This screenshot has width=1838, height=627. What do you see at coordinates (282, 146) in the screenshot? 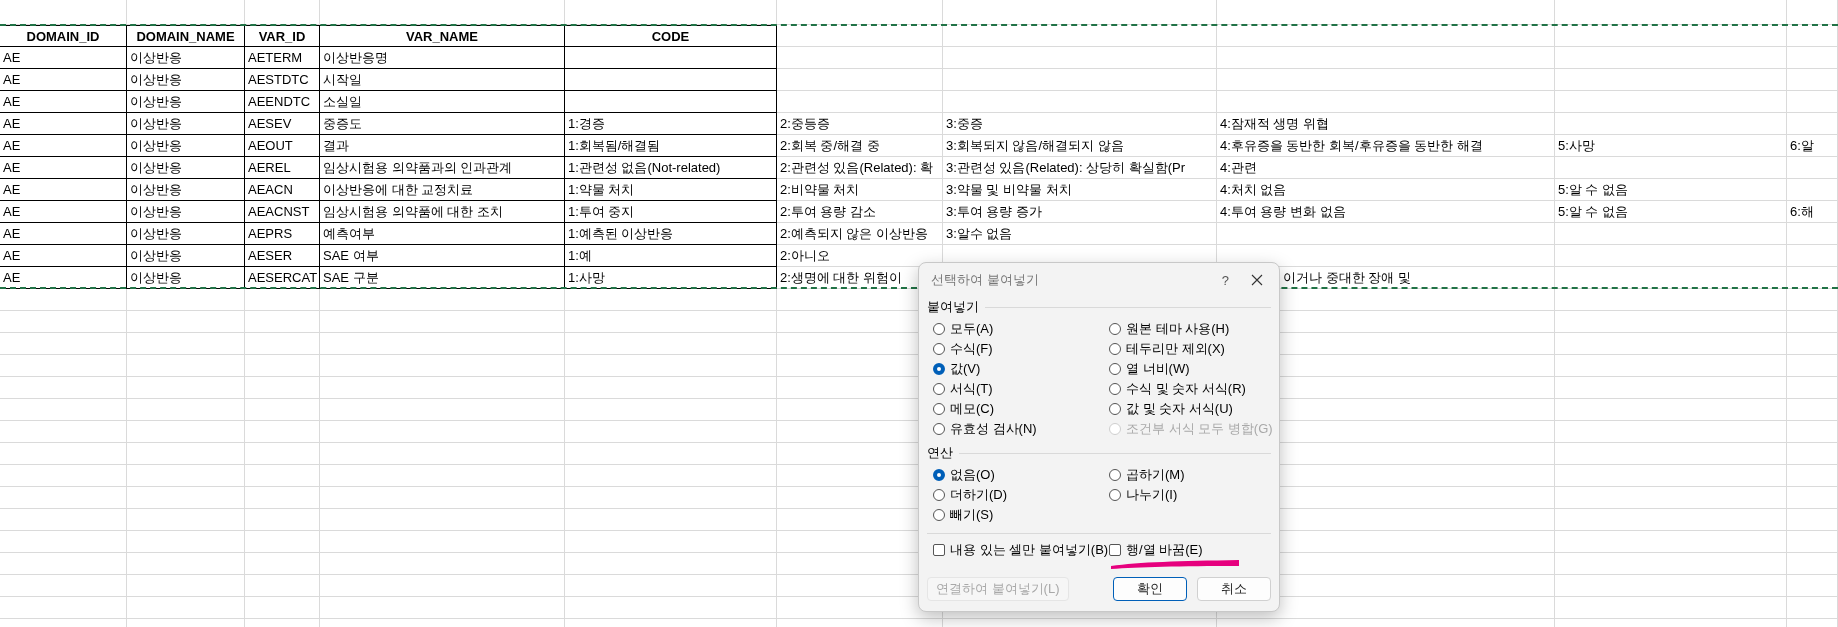
I see `table-cell: AEOUT` at bounding box center [282, 146].